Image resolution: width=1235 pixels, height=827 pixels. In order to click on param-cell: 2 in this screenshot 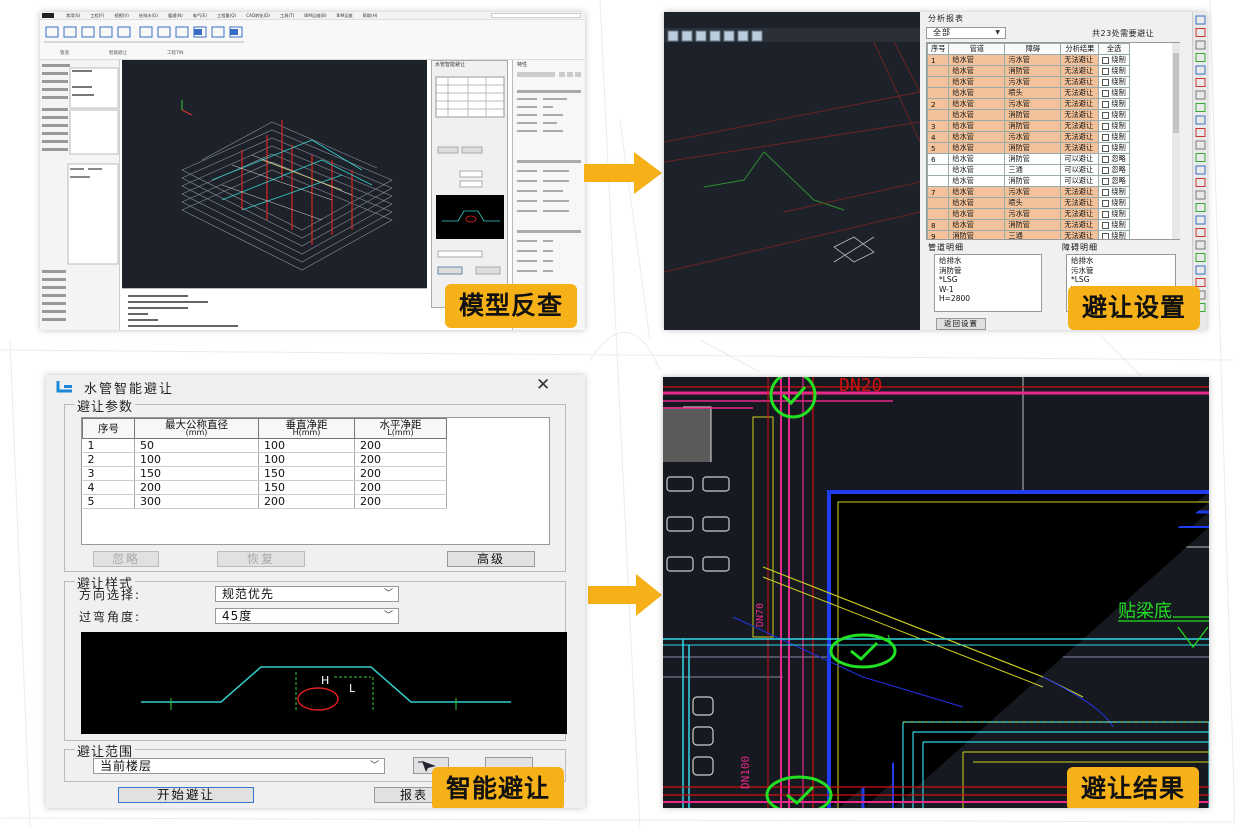, I will do `click(108, 459)`.